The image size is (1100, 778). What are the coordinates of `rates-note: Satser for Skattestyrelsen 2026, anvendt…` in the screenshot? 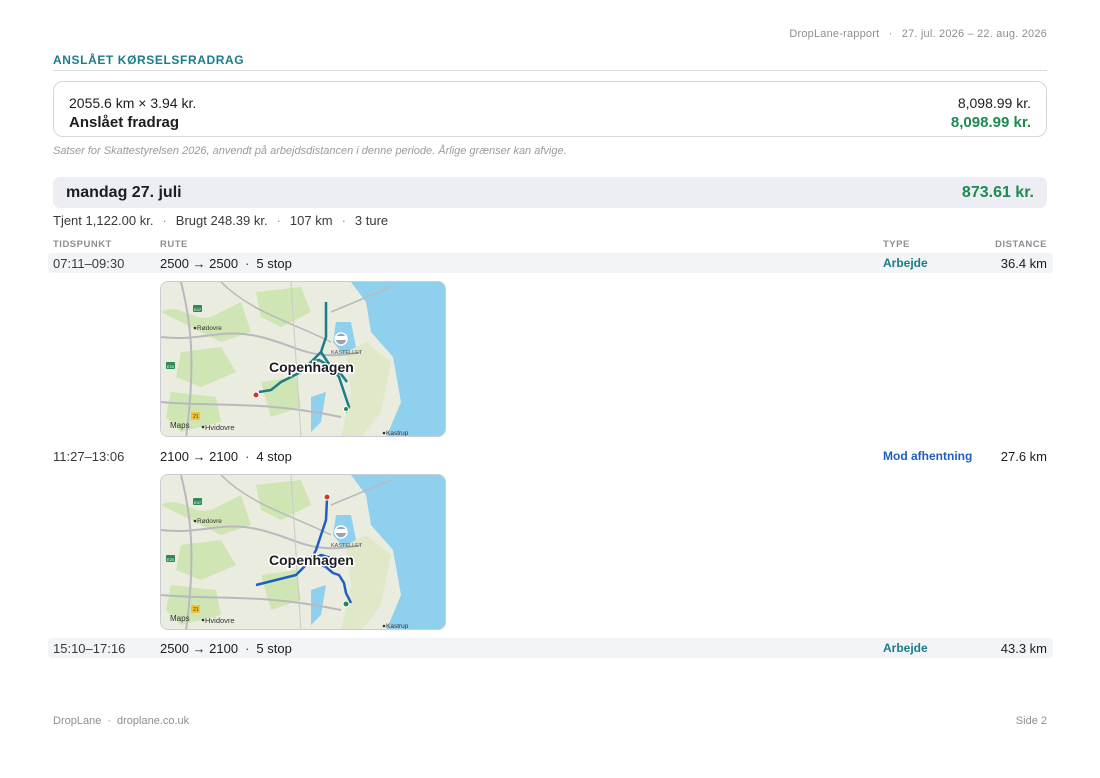 It's located at (310, 151).